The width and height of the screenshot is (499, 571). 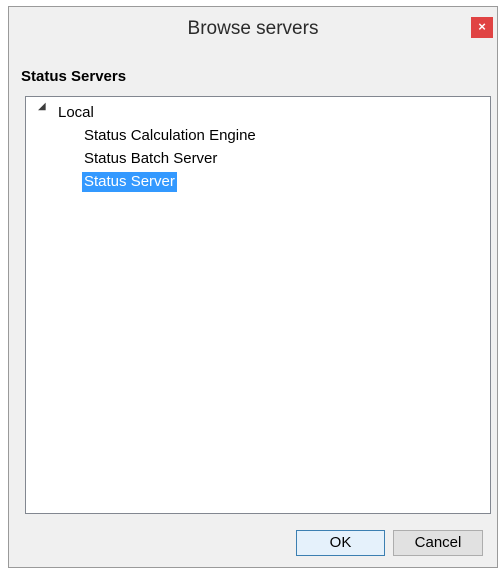 I want to click on tree-node-status-batch-server: Status Batch Server, so click(x=150, y=159).